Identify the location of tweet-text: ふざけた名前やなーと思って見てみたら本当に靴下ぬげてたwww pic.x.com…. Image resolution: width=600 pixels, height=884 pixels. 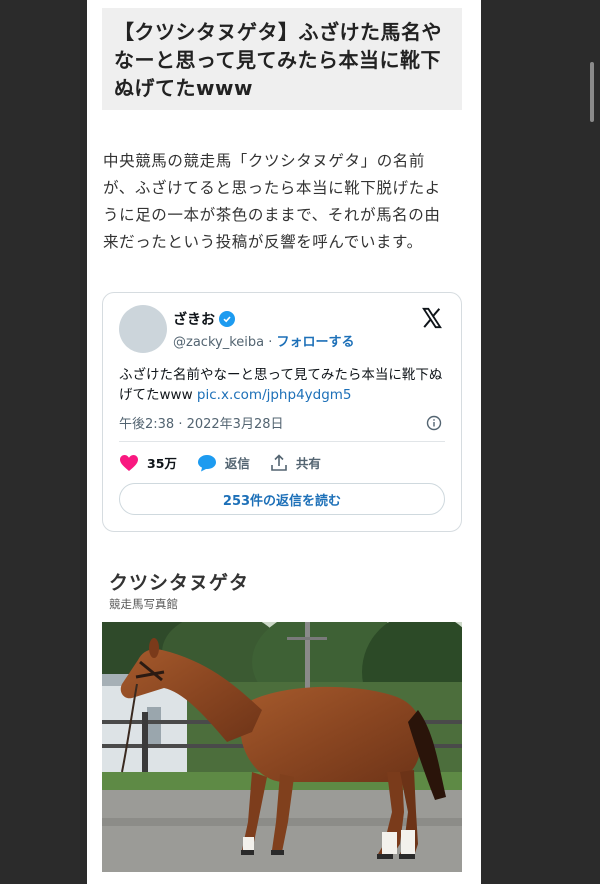
(284, 385).